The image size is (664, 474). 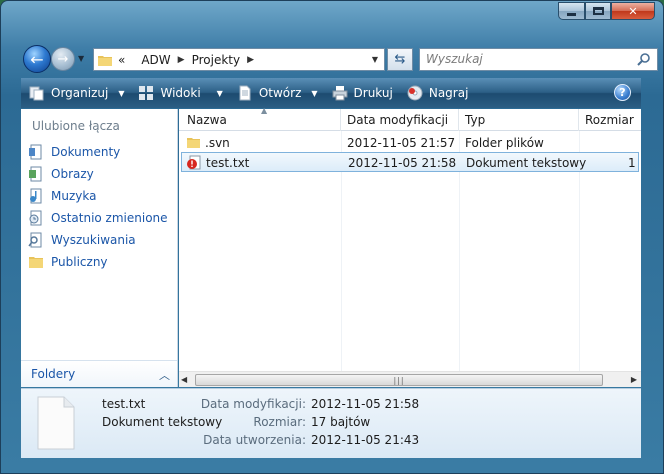 What do you see at coordinates (36, 93) in the screenshot?
I see `organize-icon` at bounding box center [36, 93].